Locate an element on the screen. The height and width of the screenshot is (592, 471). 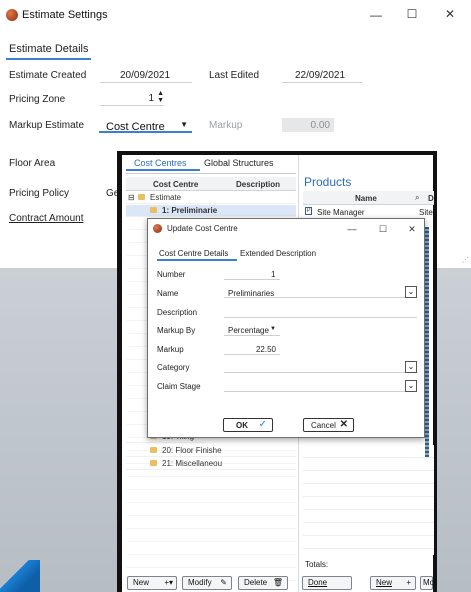
estimate-created-value: 20/09/2021 is located at coordinates (145, 75).